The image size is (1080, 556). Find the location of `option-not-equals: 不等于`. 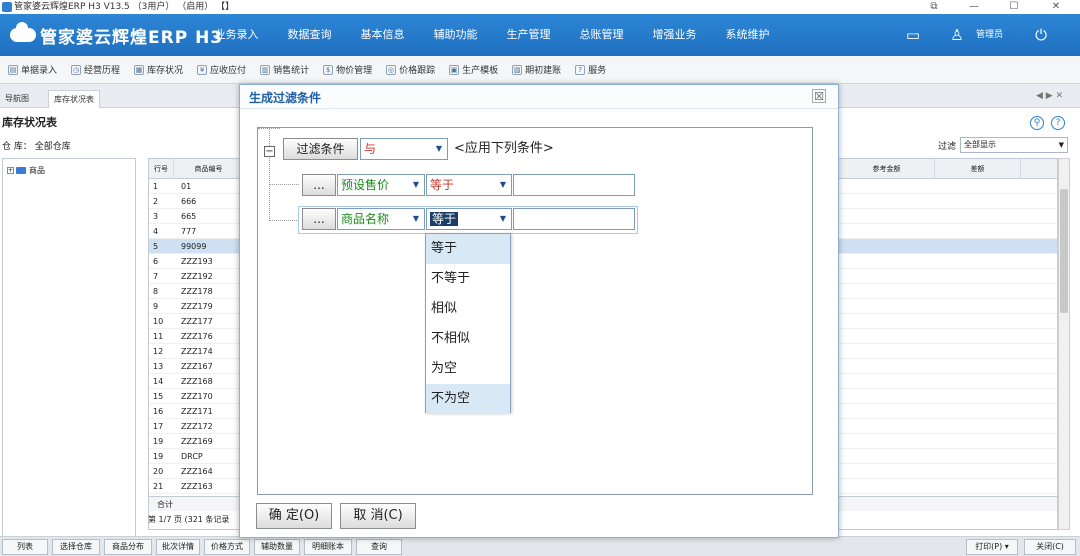

option-not-equals: 不等于 is located at coordinates (468, 279).